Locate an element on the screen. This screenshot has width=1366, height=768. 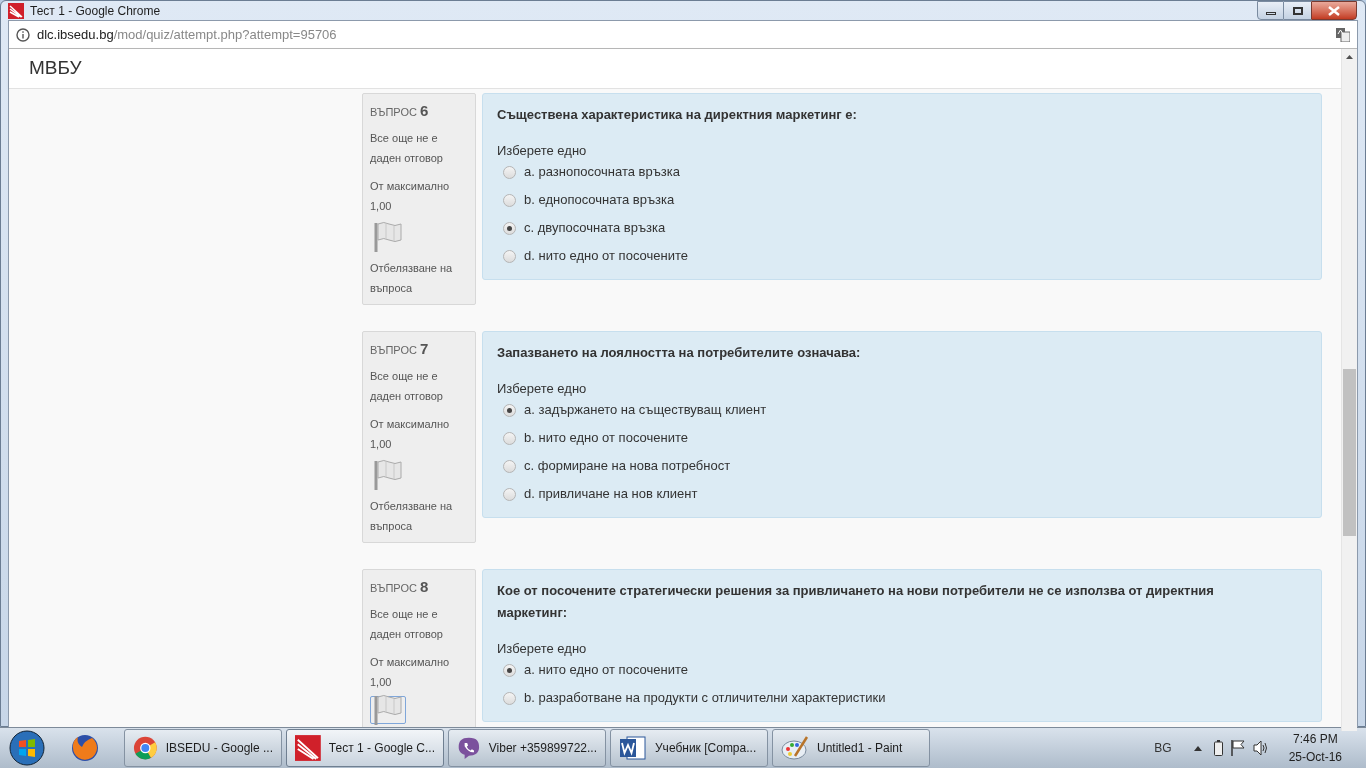
scrollbar-thumb is located at coordinates (1349, 452).